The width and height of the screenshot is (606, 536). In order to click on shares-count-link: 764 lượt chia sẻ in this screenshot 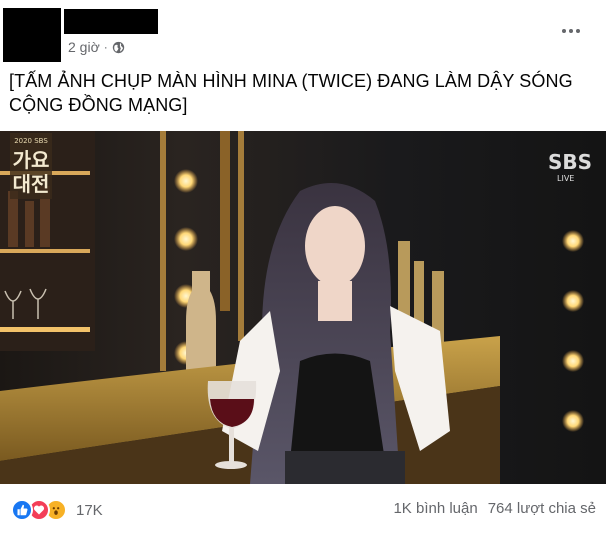, I will do `click(542, 508)`.